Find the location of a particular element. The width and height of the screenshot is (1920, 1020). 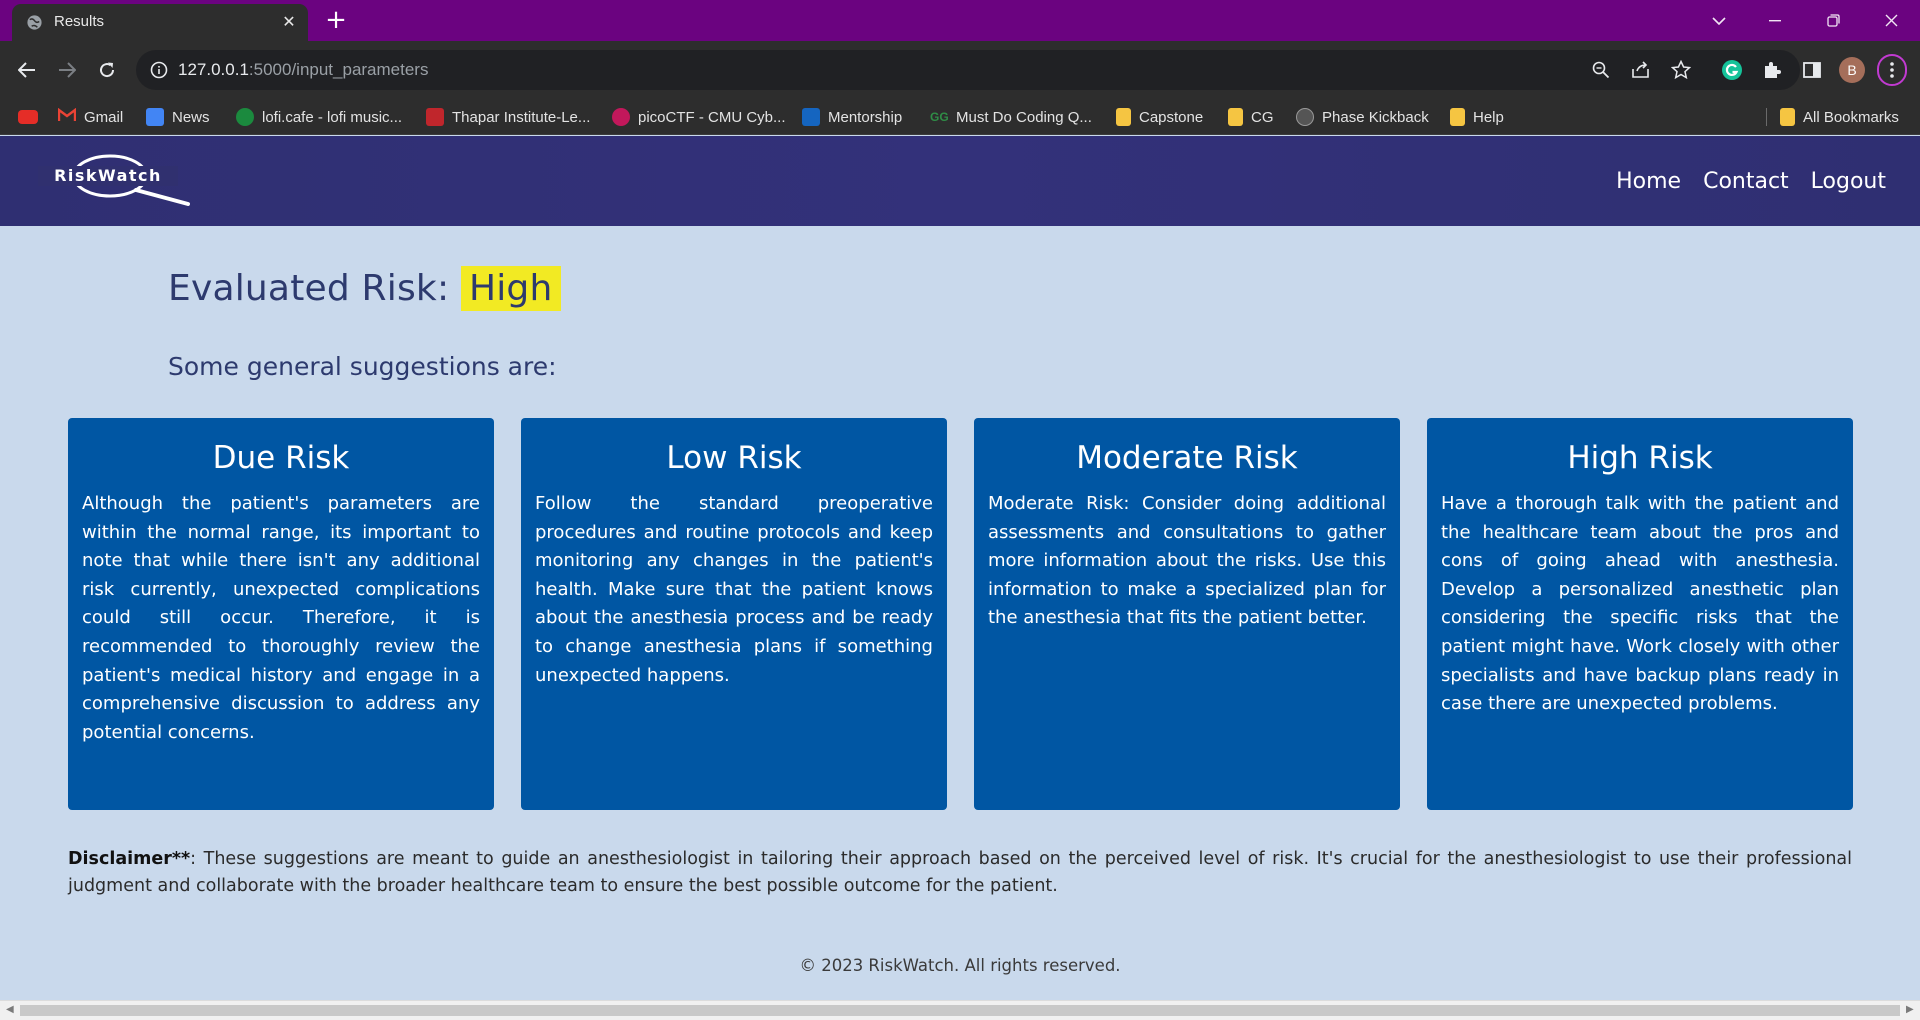

close-window-button is located at coordinates (1891, 20).